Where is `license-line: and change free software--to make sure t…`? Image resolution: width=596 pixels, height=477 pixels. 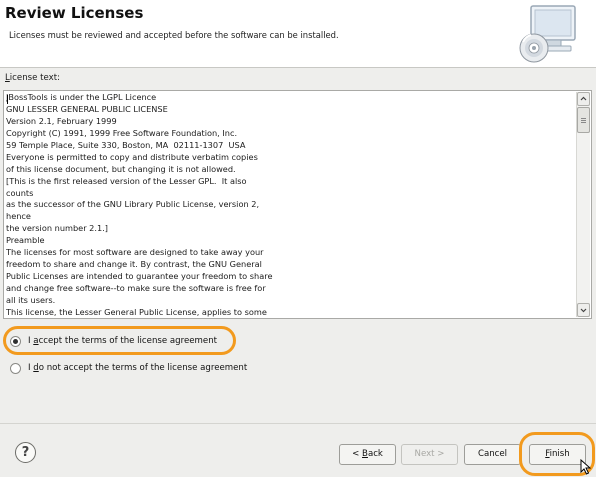 license-line: and change free software--to make sure t… is located at coordinates (136, 288).